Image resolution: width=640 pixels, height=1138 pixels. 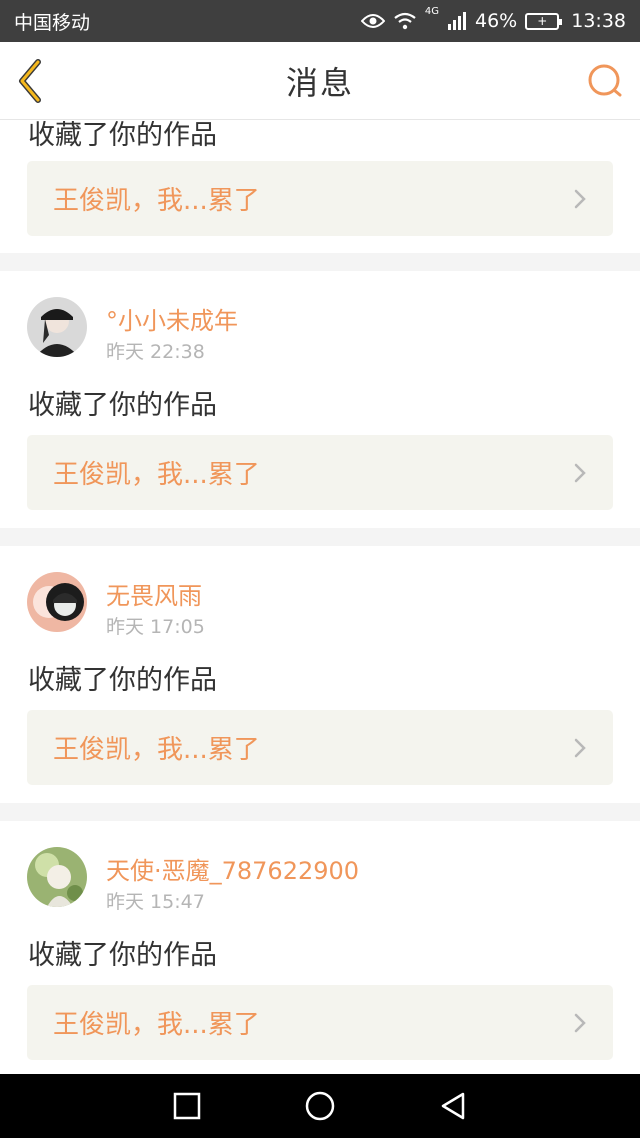 I want to click on search-button, so click(x=605, y=81).